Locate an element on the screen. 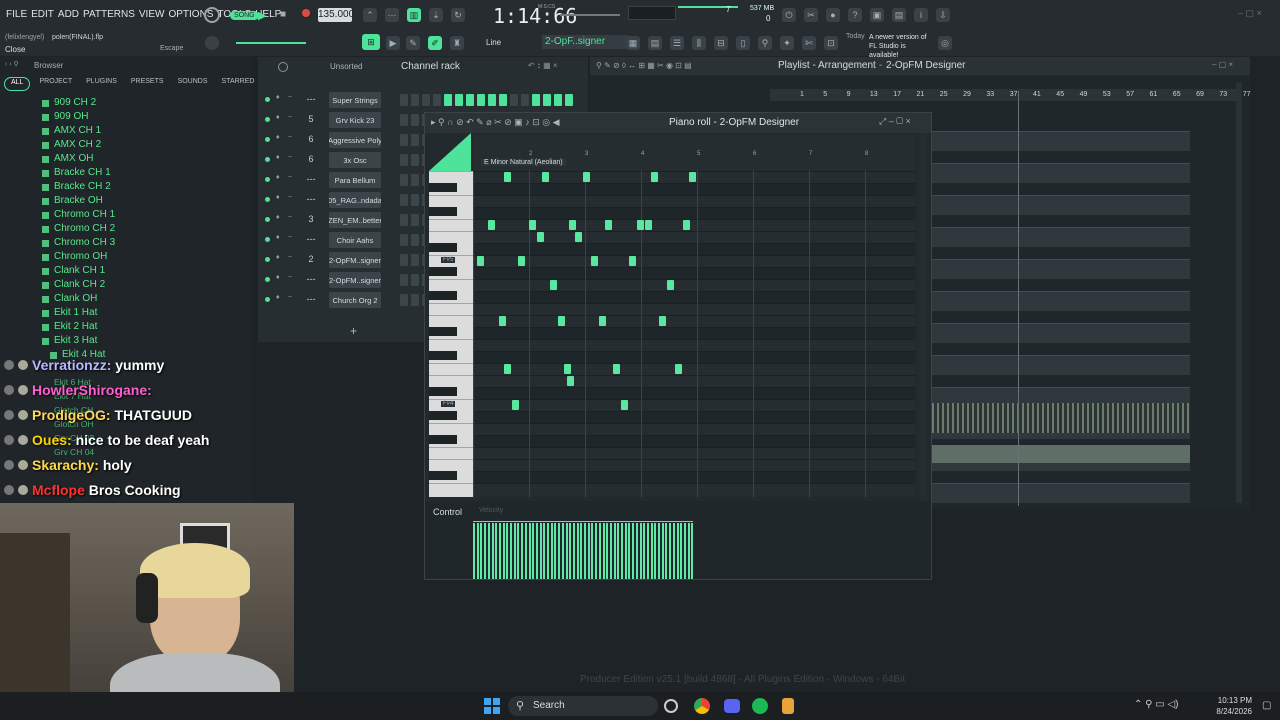  song-mode-toggle: SONG is located at coordinates (244, 15).